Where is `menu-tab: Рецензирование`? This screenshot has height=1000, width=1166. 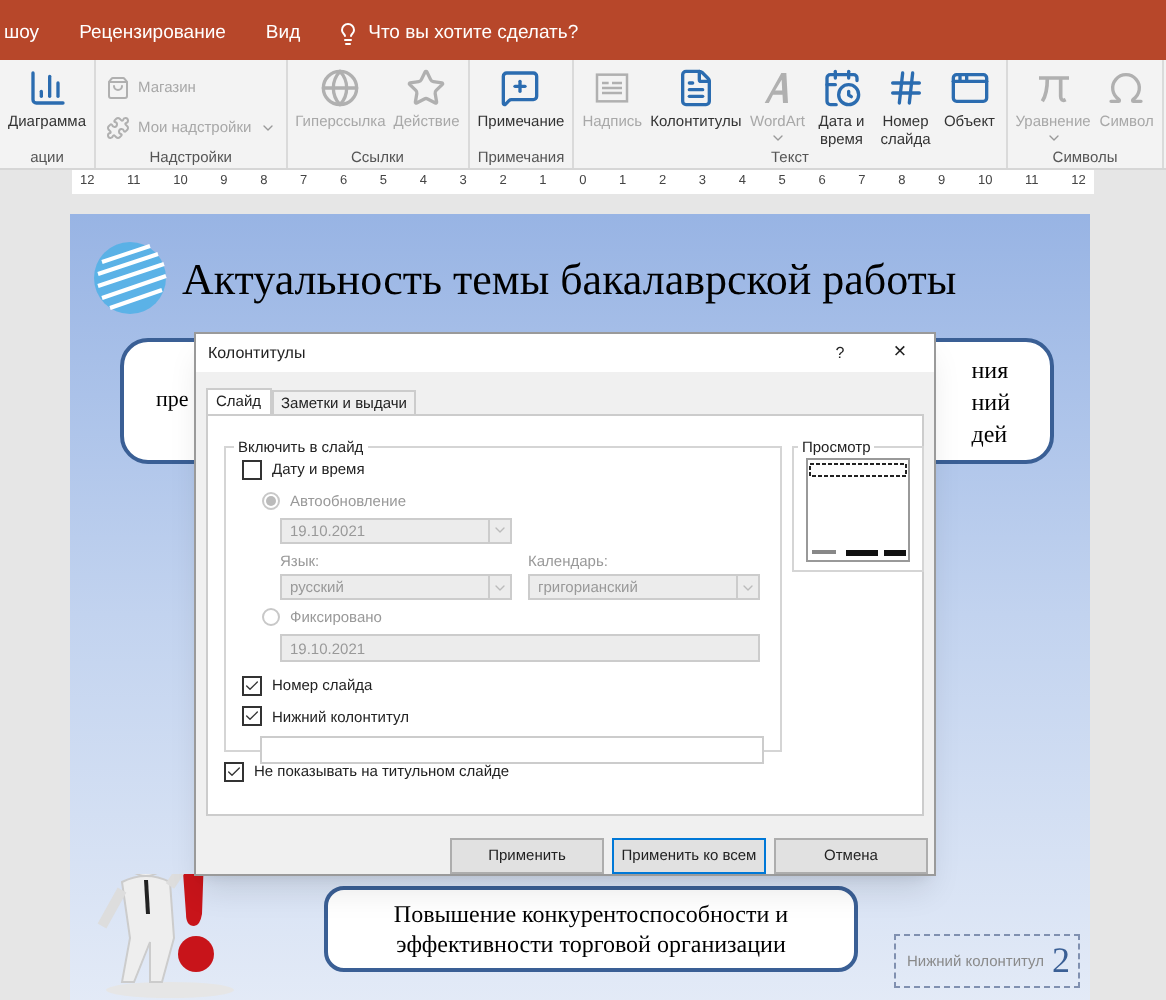
menu-tab: Рецензирование is located at coordinates (152, 34).